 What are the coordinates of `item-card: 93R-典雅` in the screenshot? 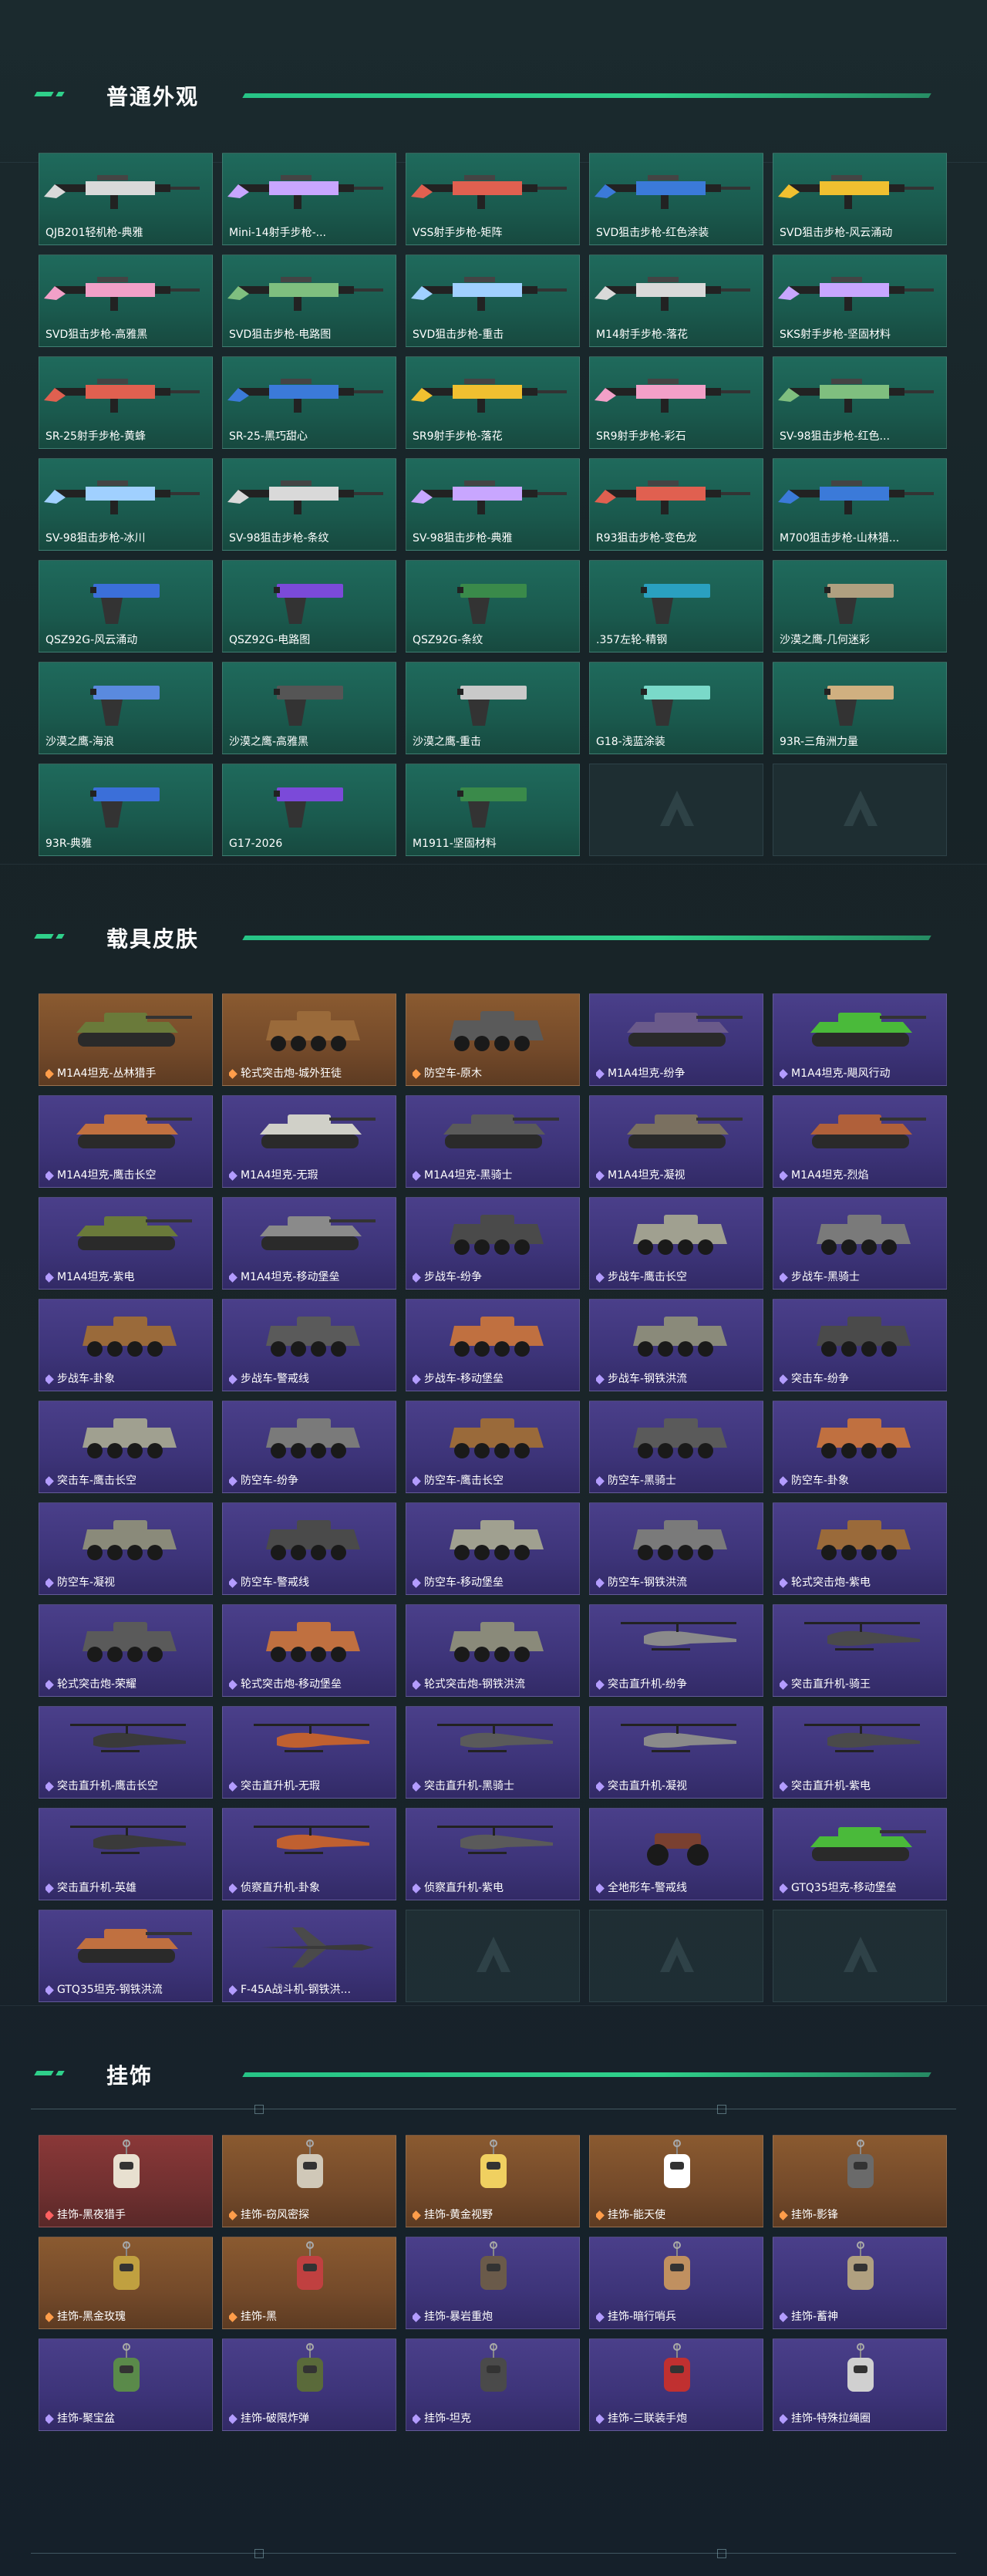 It's located at (126, 810).